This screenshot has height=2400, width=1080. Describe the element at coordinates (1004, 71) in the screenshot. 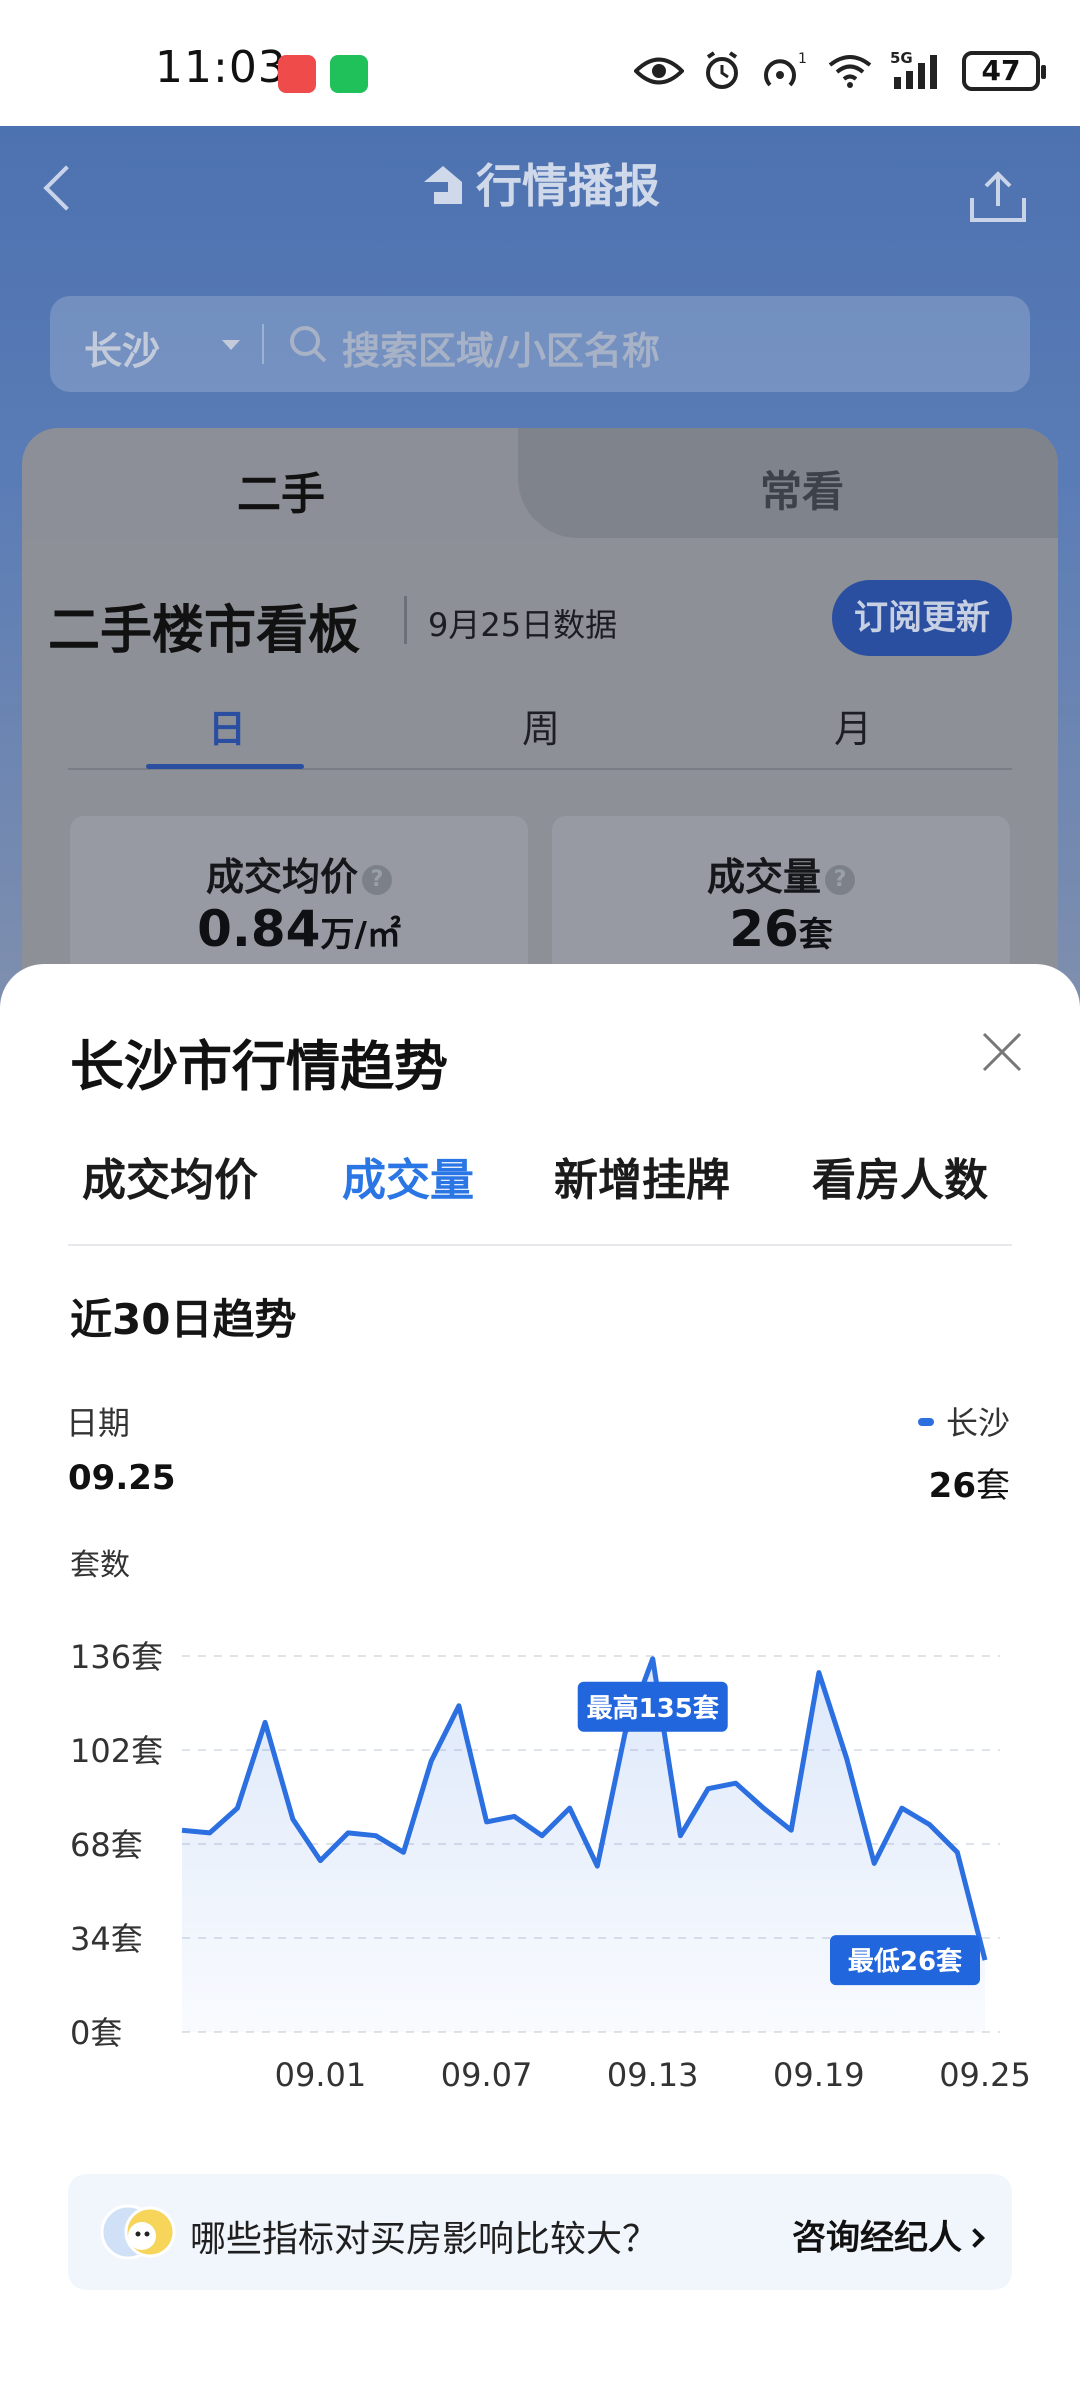

I see `battery-indicator: 47` at that location.